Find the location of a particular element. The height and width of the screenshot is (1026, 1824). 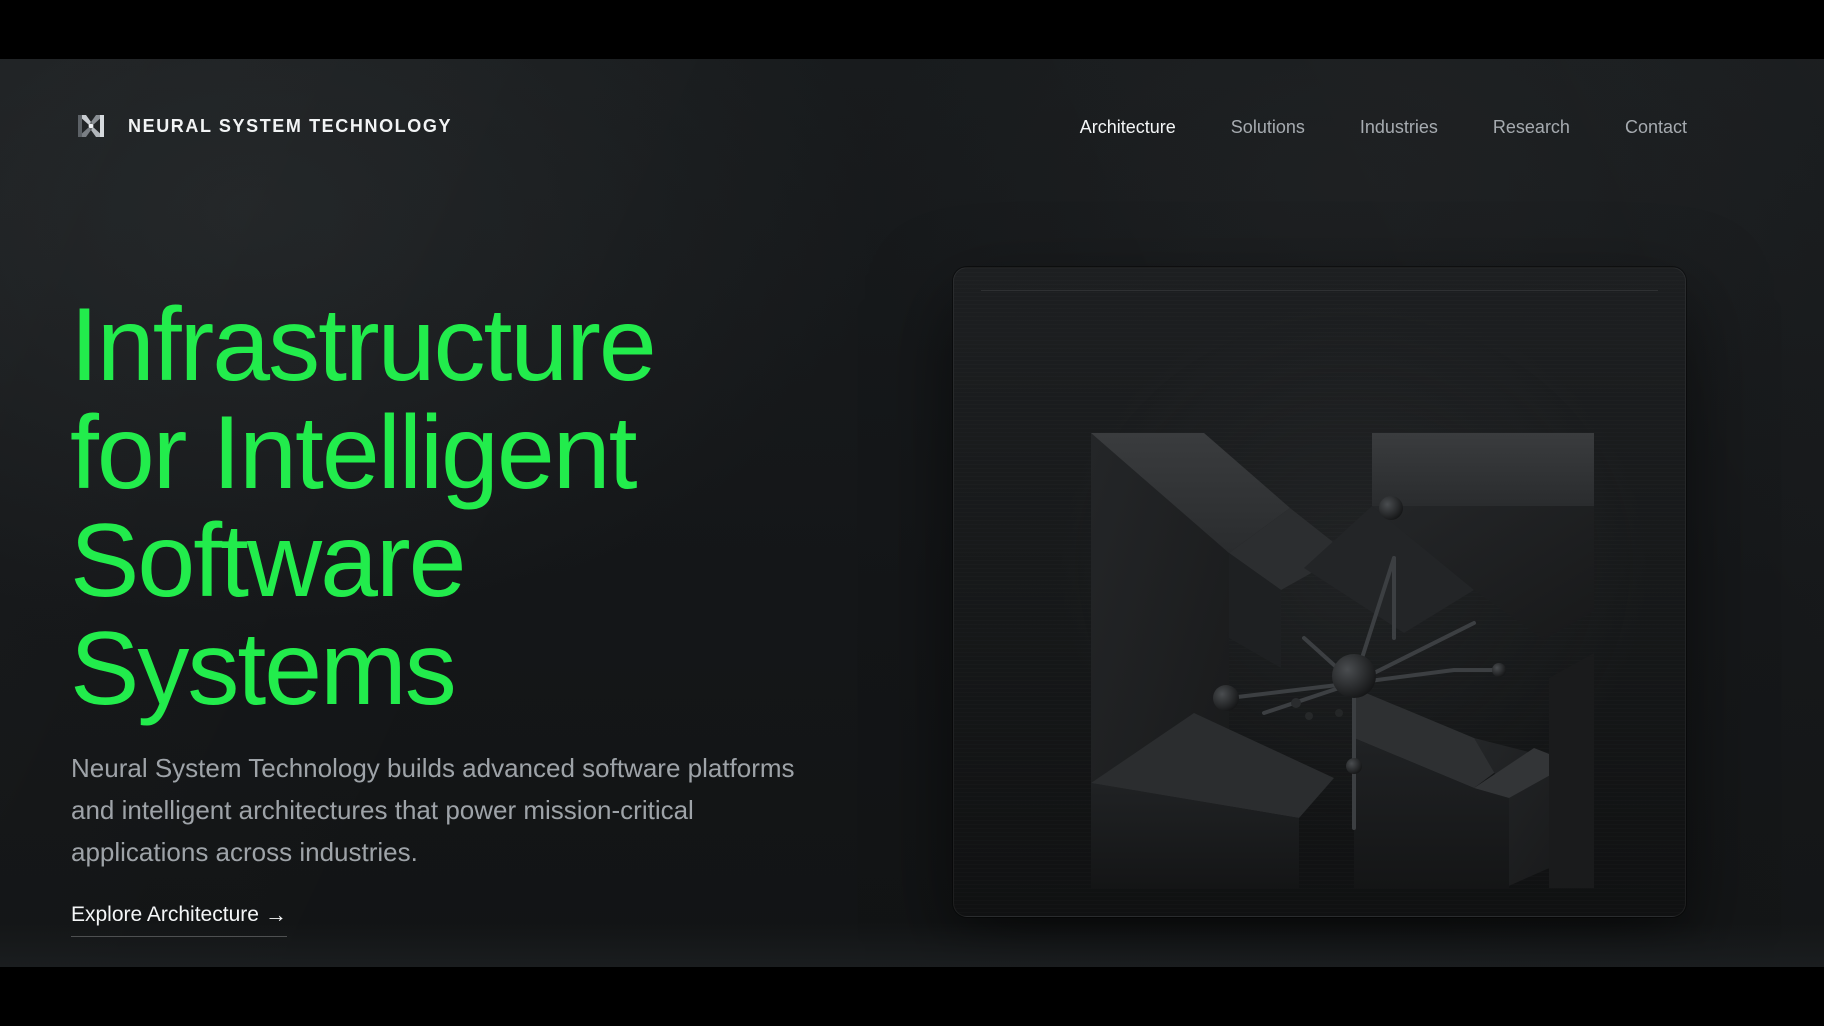

brand-link: NEURAL SYSTEM TECHNOLOGY is located at coordinates (264, 126).